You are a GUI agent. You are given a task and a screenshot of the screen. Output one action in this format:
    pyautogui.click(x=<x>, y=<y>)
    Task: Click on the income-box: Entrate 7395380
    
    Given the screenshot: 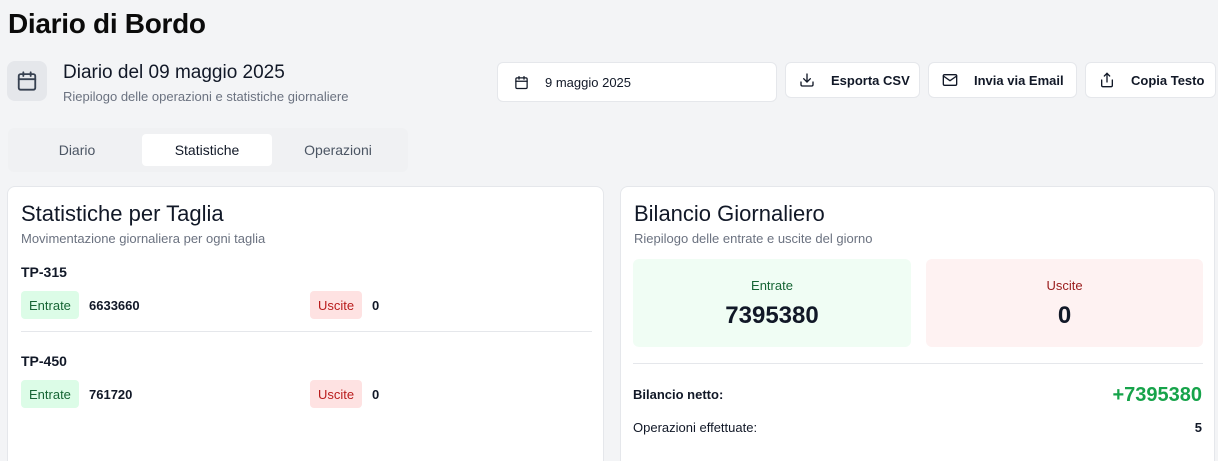 What is the action you would take?
    pyautogui.click(x=772, y=303)
    